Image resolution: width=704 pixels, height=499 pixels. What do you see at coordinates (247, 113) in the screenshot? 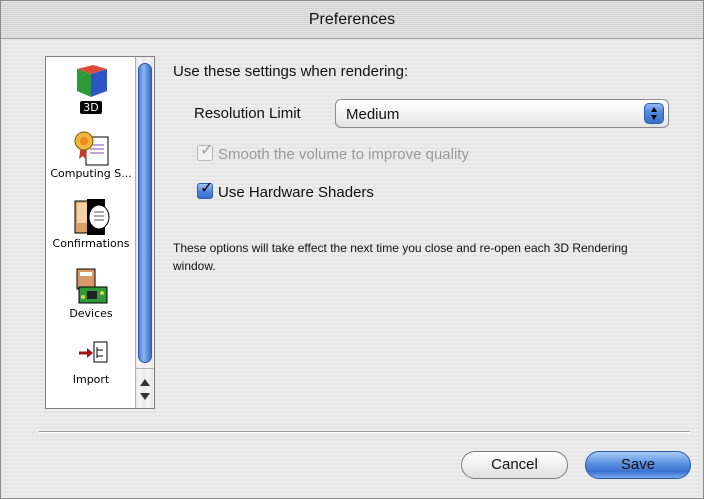
I see `resolution-limit-label: Resolution Limit` at bounding box center [247, 113].